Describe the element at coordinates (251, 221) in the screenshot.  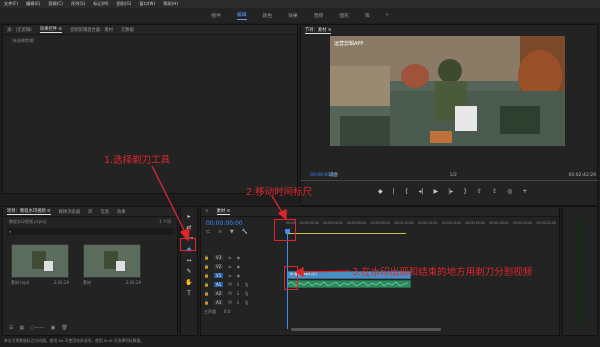
I see `annotation-arrows` at that location.